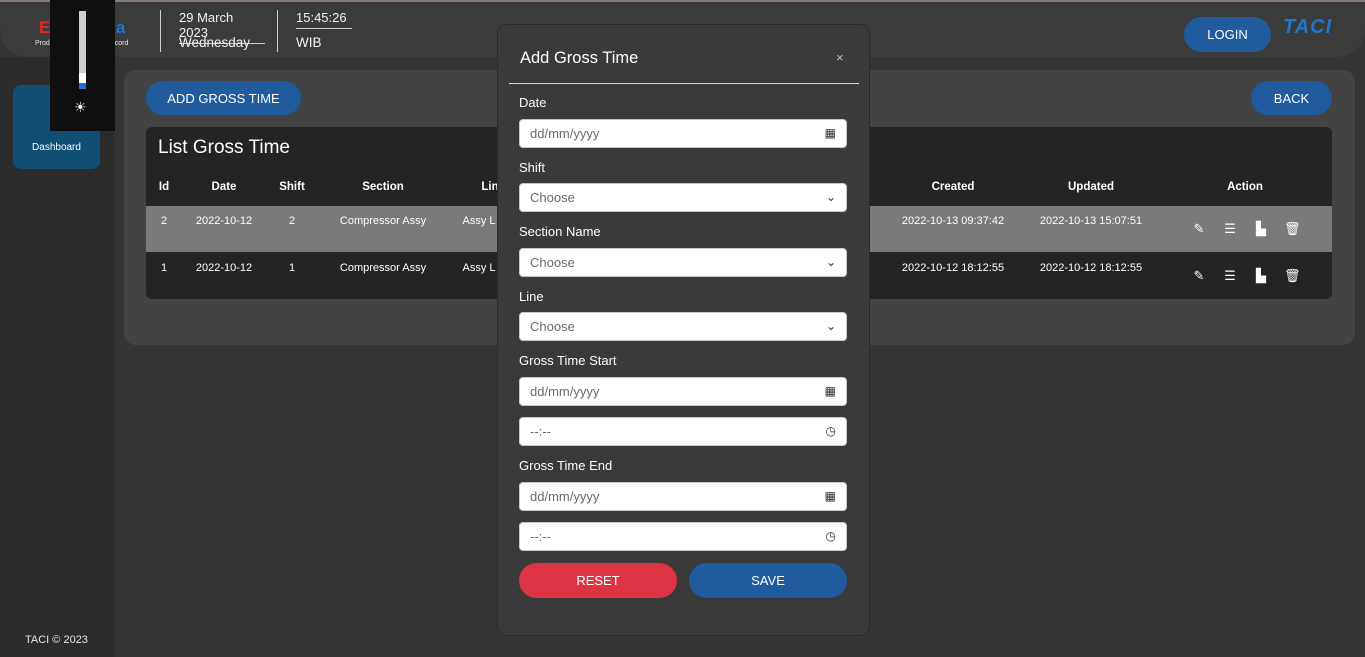  What do you see at coordinates (683, 391) in the screenshot?
I see `gross-time-start-date-field: dd/mm/yyyy ▦` at bounding box center [683, 391].